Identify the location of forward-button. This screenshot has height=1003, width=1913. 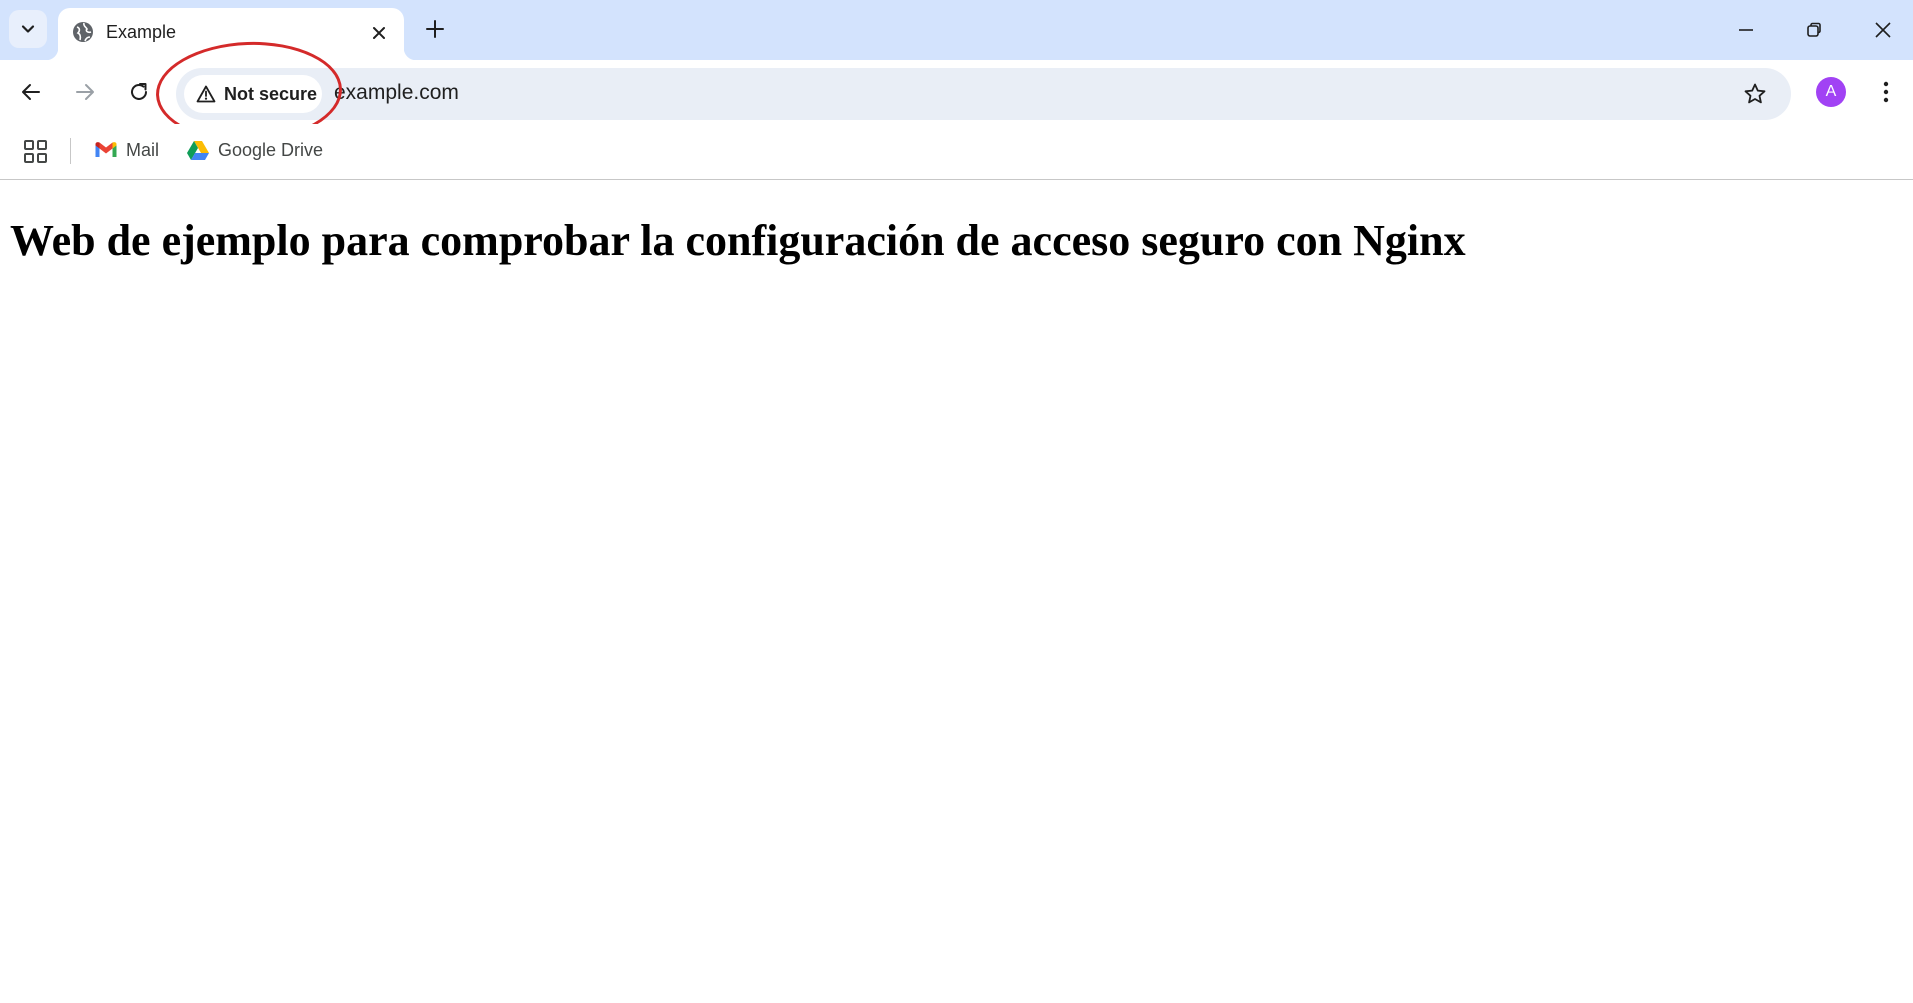
(85, 92).